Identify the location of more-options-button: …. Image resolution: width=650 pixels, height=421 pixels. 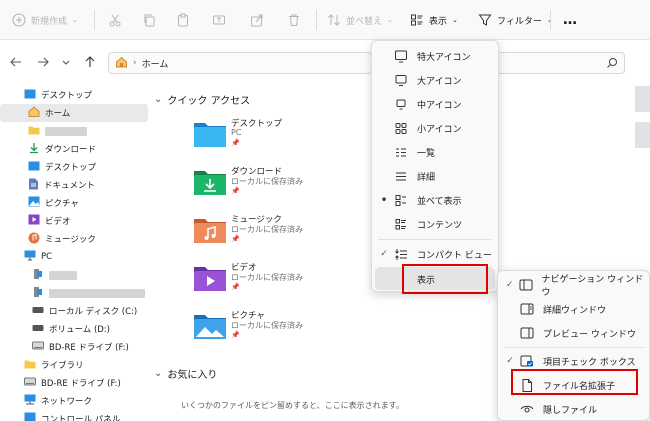
(570, 20).